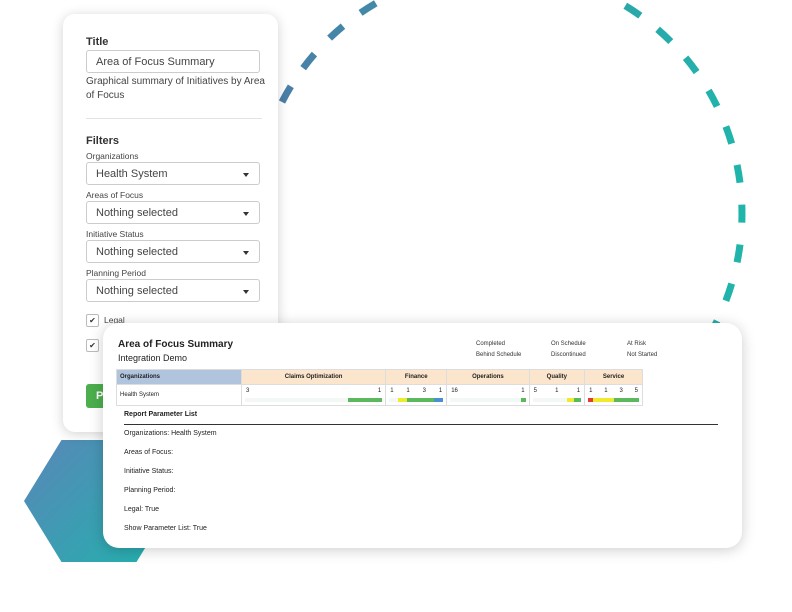  Describe the element at coordinates (454, 391) in the screenshot. I see `count-label: 16` at that location.